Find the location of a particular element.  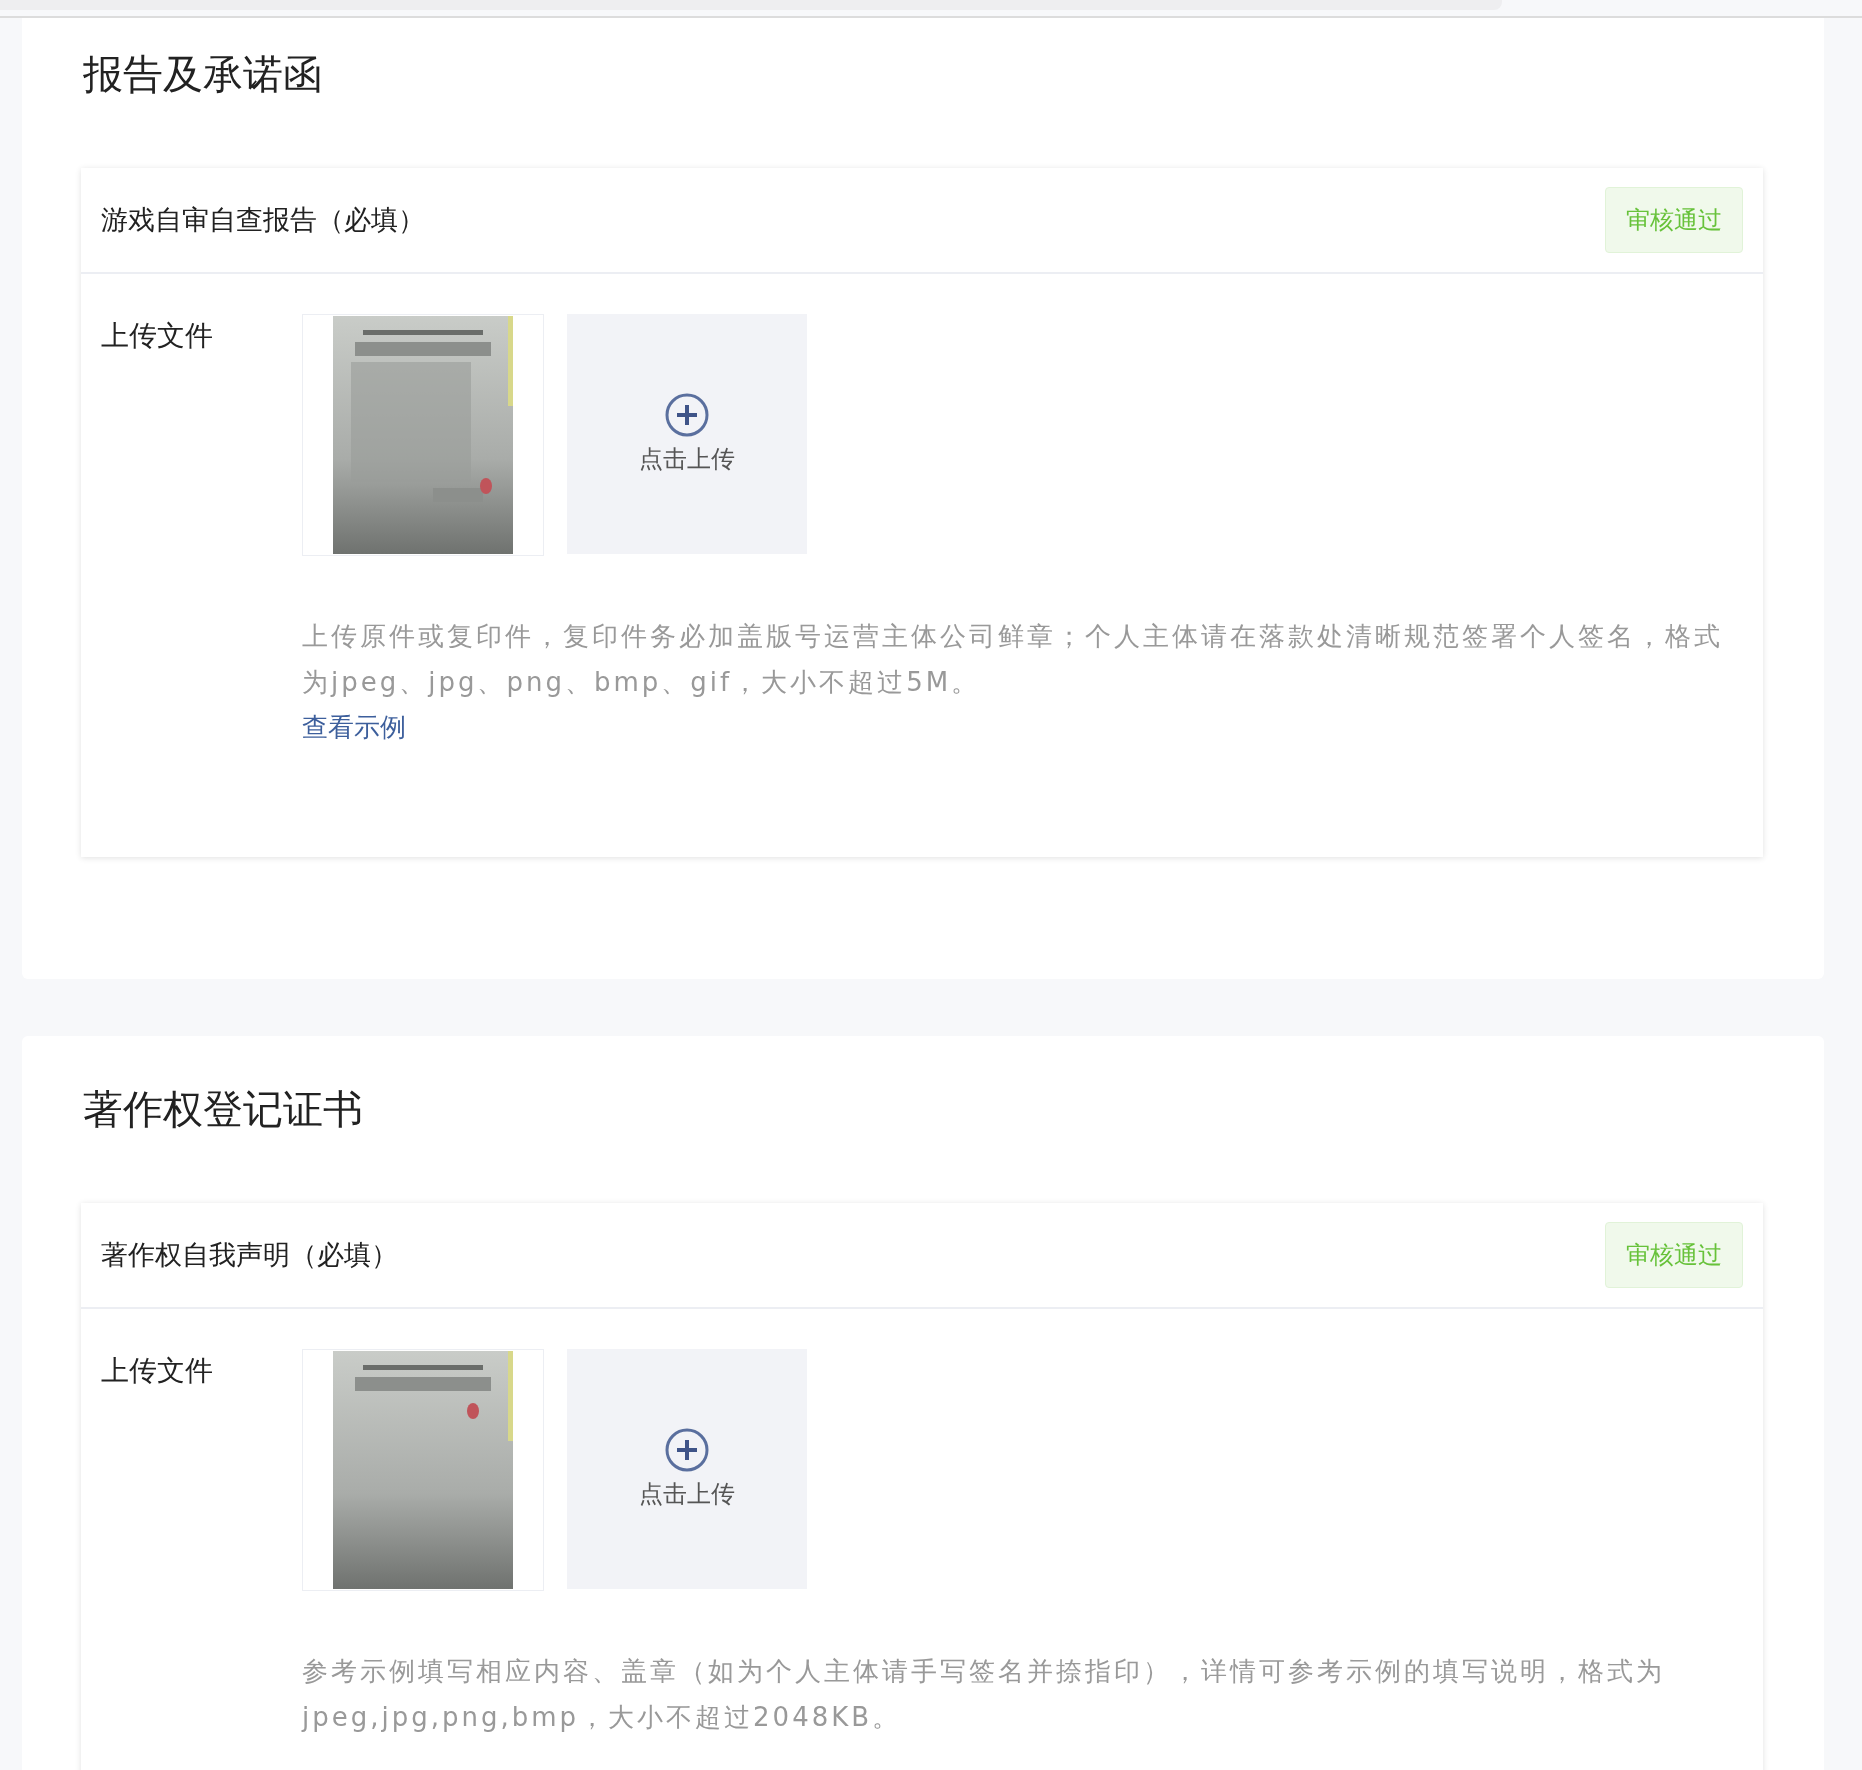

example-link: 查看示例 is located at coordinates (354, 727).